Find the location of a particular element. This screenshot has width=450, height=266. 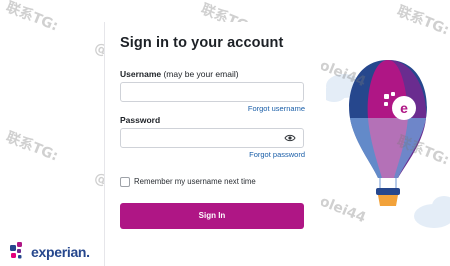

svg-text: e is located at coordinates (404, 108).